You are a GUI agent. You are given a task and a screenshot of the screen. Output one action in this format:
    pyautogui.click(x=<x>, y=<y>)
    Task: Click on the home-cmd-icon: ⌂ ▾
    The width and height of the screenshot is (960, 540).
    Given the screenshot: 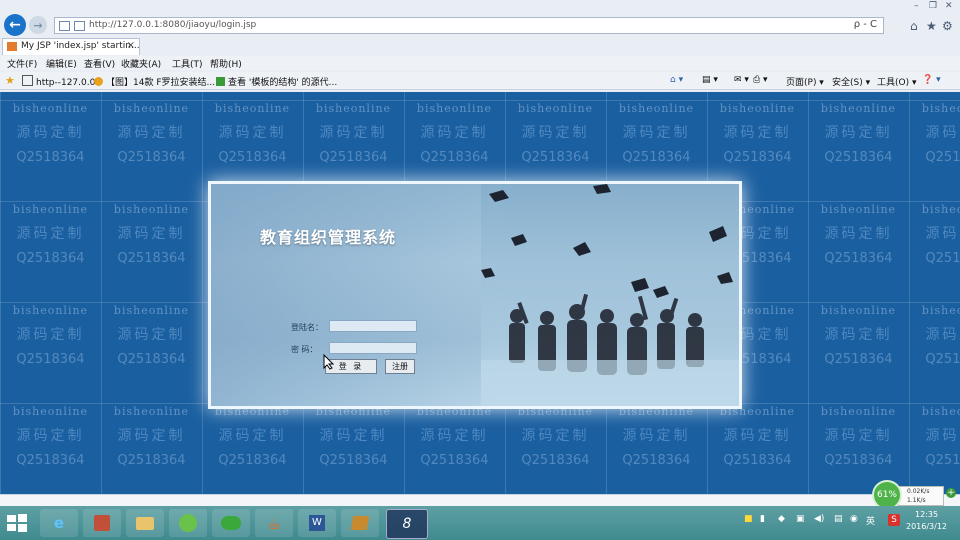 What is the action you would take?
    pyautogui.click(x=676, y=80)
    